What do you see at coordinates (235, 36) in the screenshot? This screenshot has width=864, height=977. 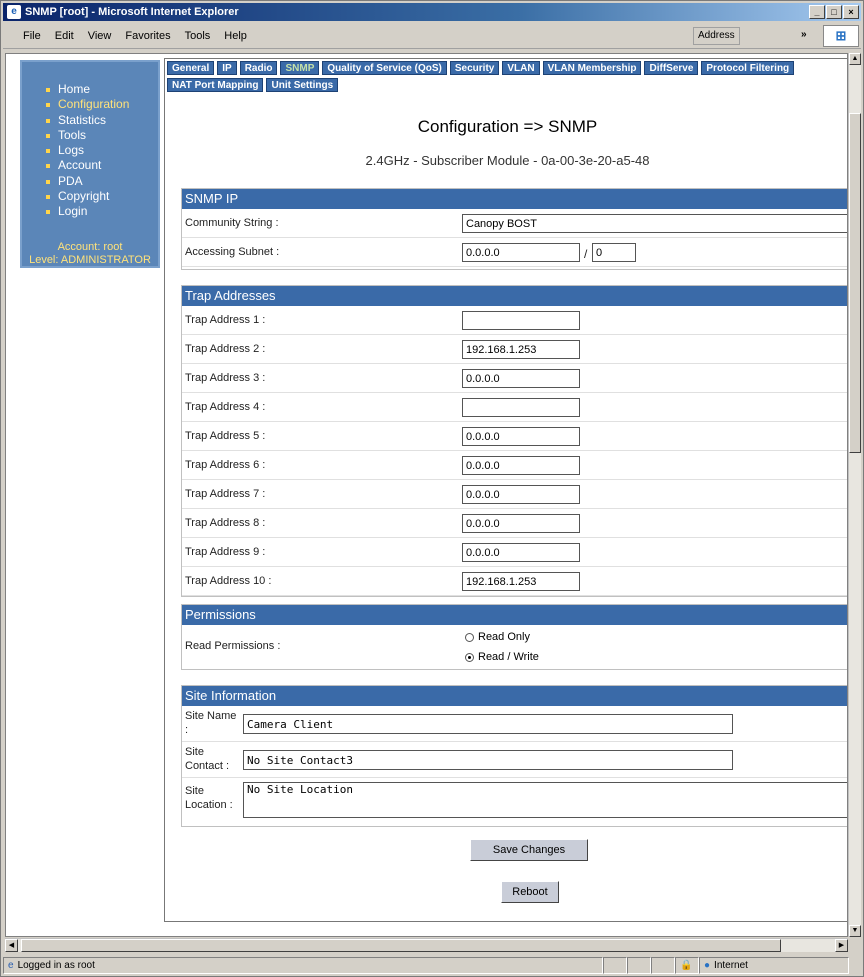 I see `menu-help: Help` at bounding box center [235, 36].